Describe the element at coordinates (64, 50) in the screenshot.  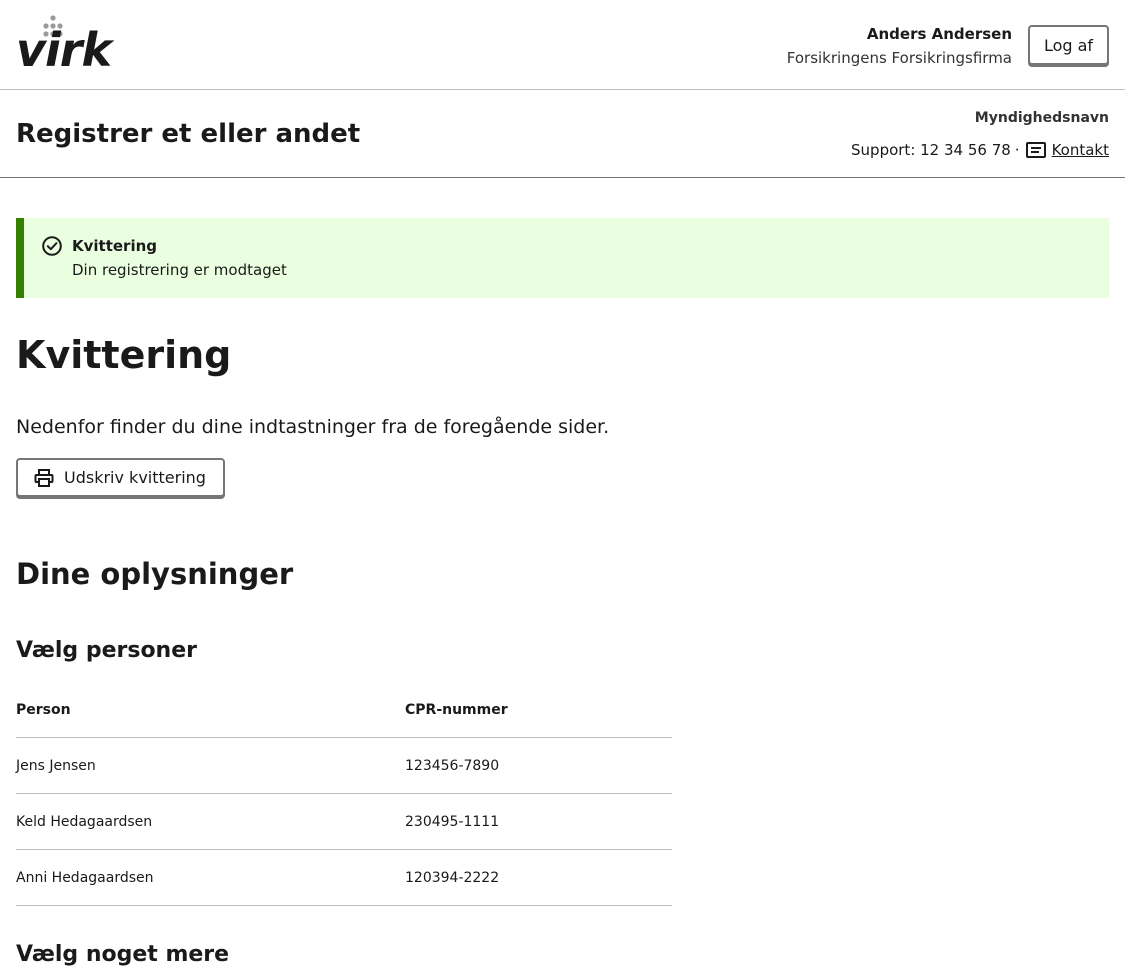
I see `logo-text: virk` at that location.